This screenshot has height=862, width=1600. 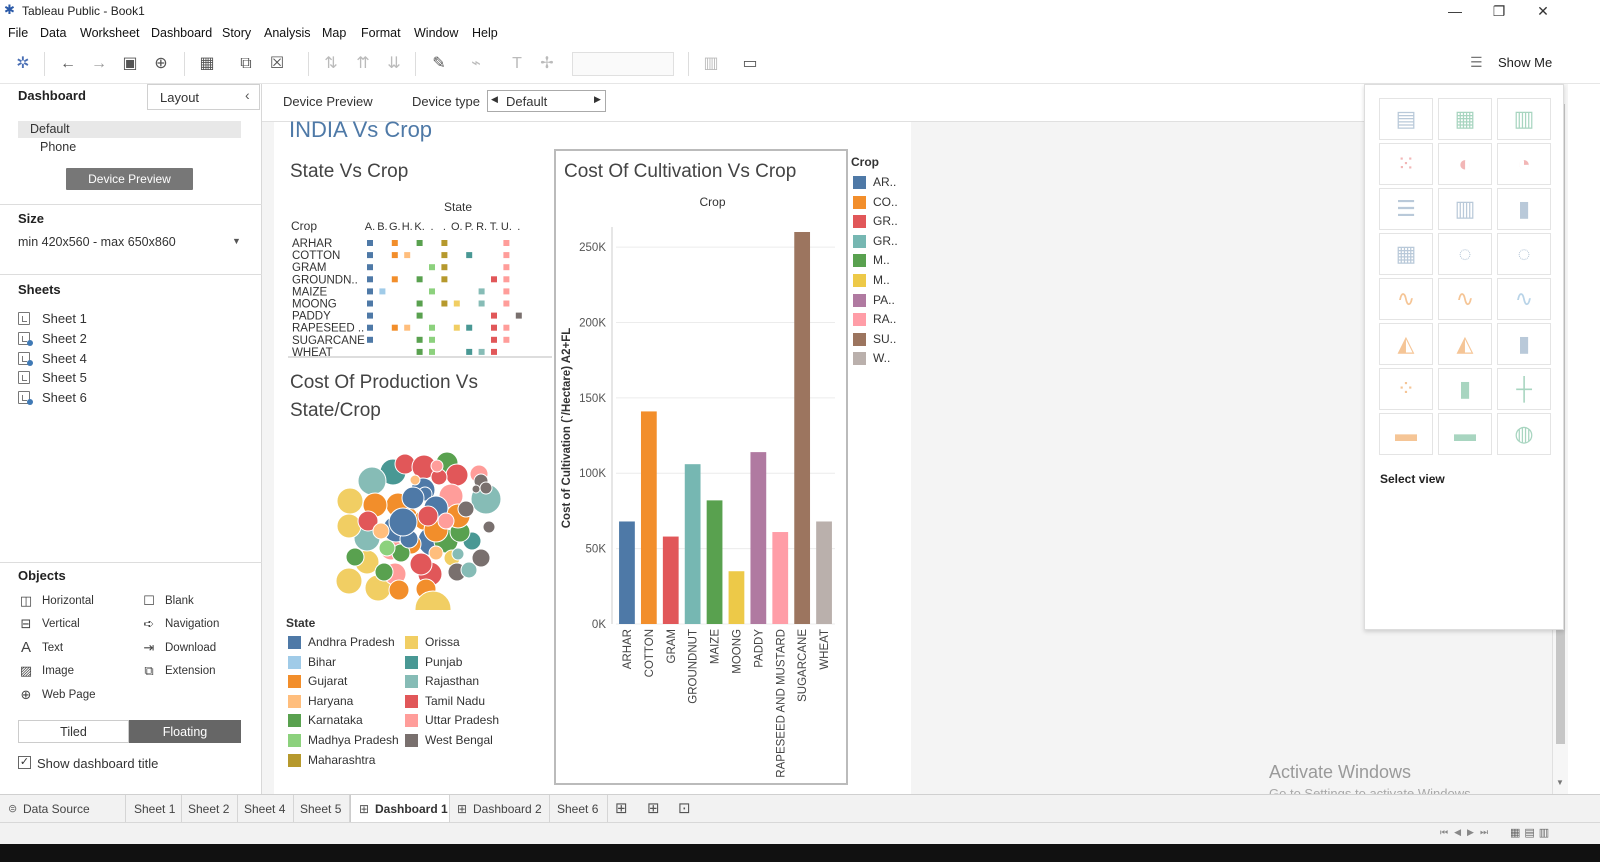 What do you see at coordinates (277, 64) in the screenshot?
I see `clear-sheet-icon: ☒` at bounding box center [277, 64].